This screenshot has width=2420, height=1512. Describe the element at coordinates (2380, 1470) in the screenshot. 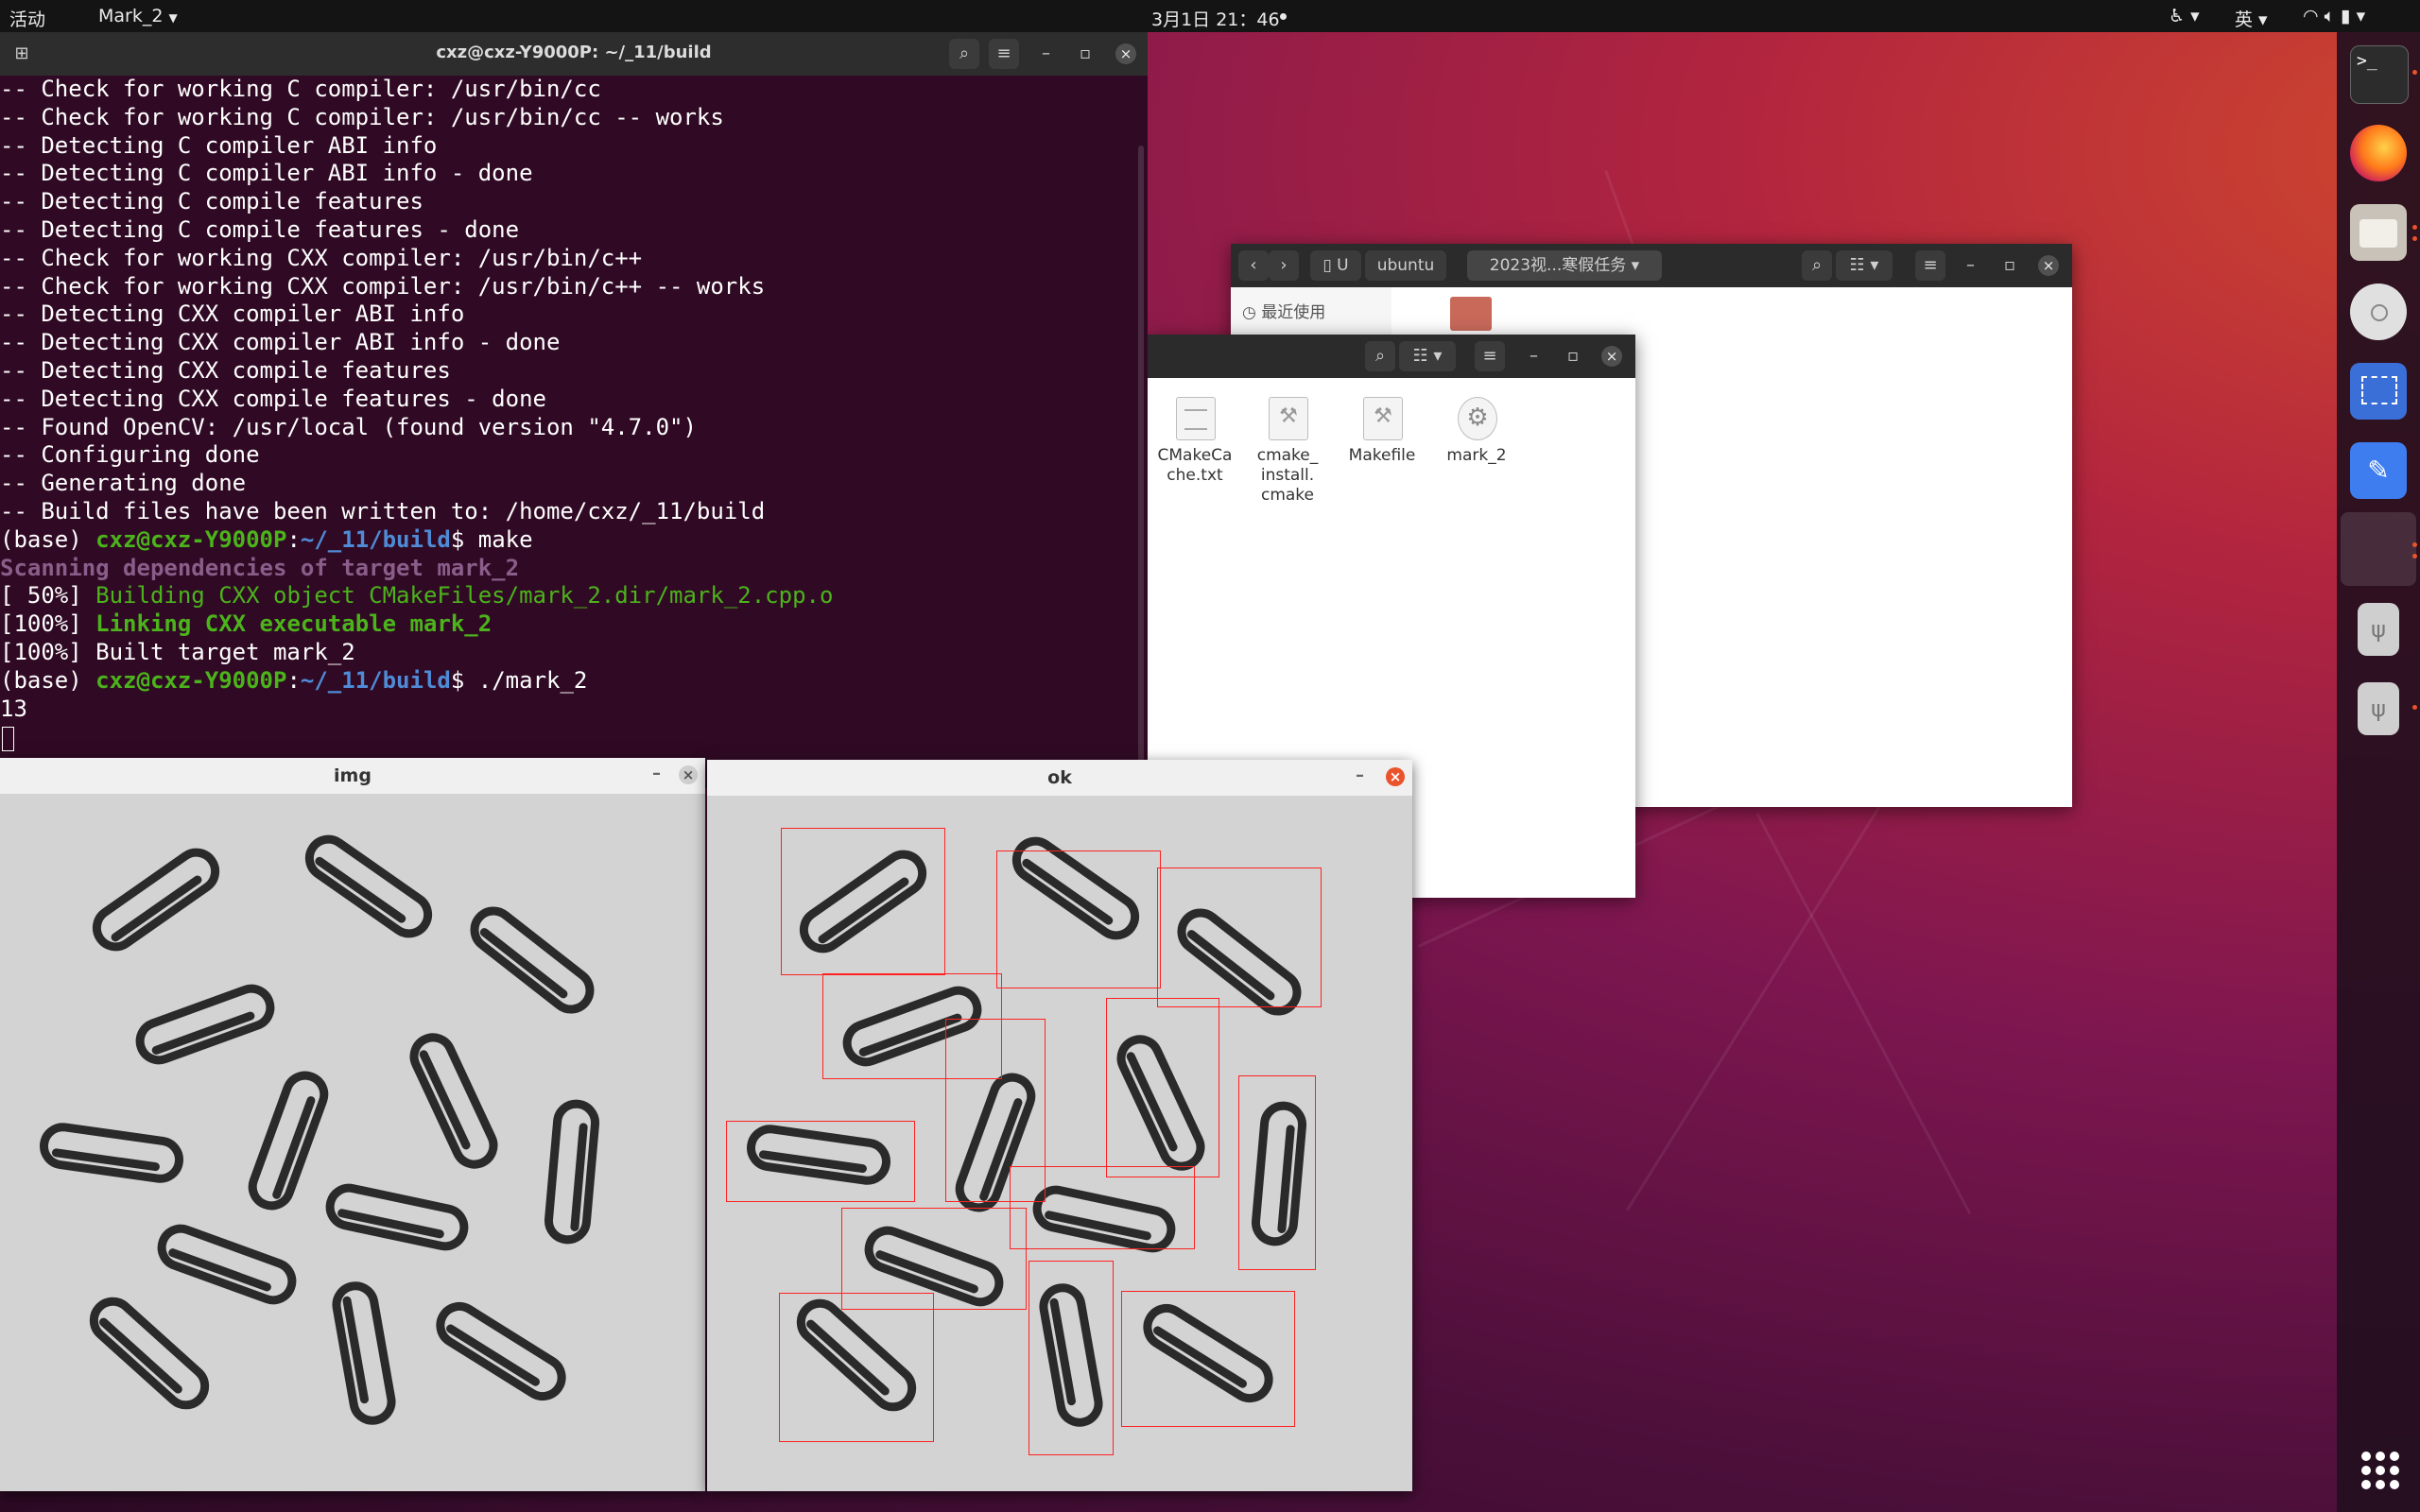

I see `show-apps-icon` at that location.